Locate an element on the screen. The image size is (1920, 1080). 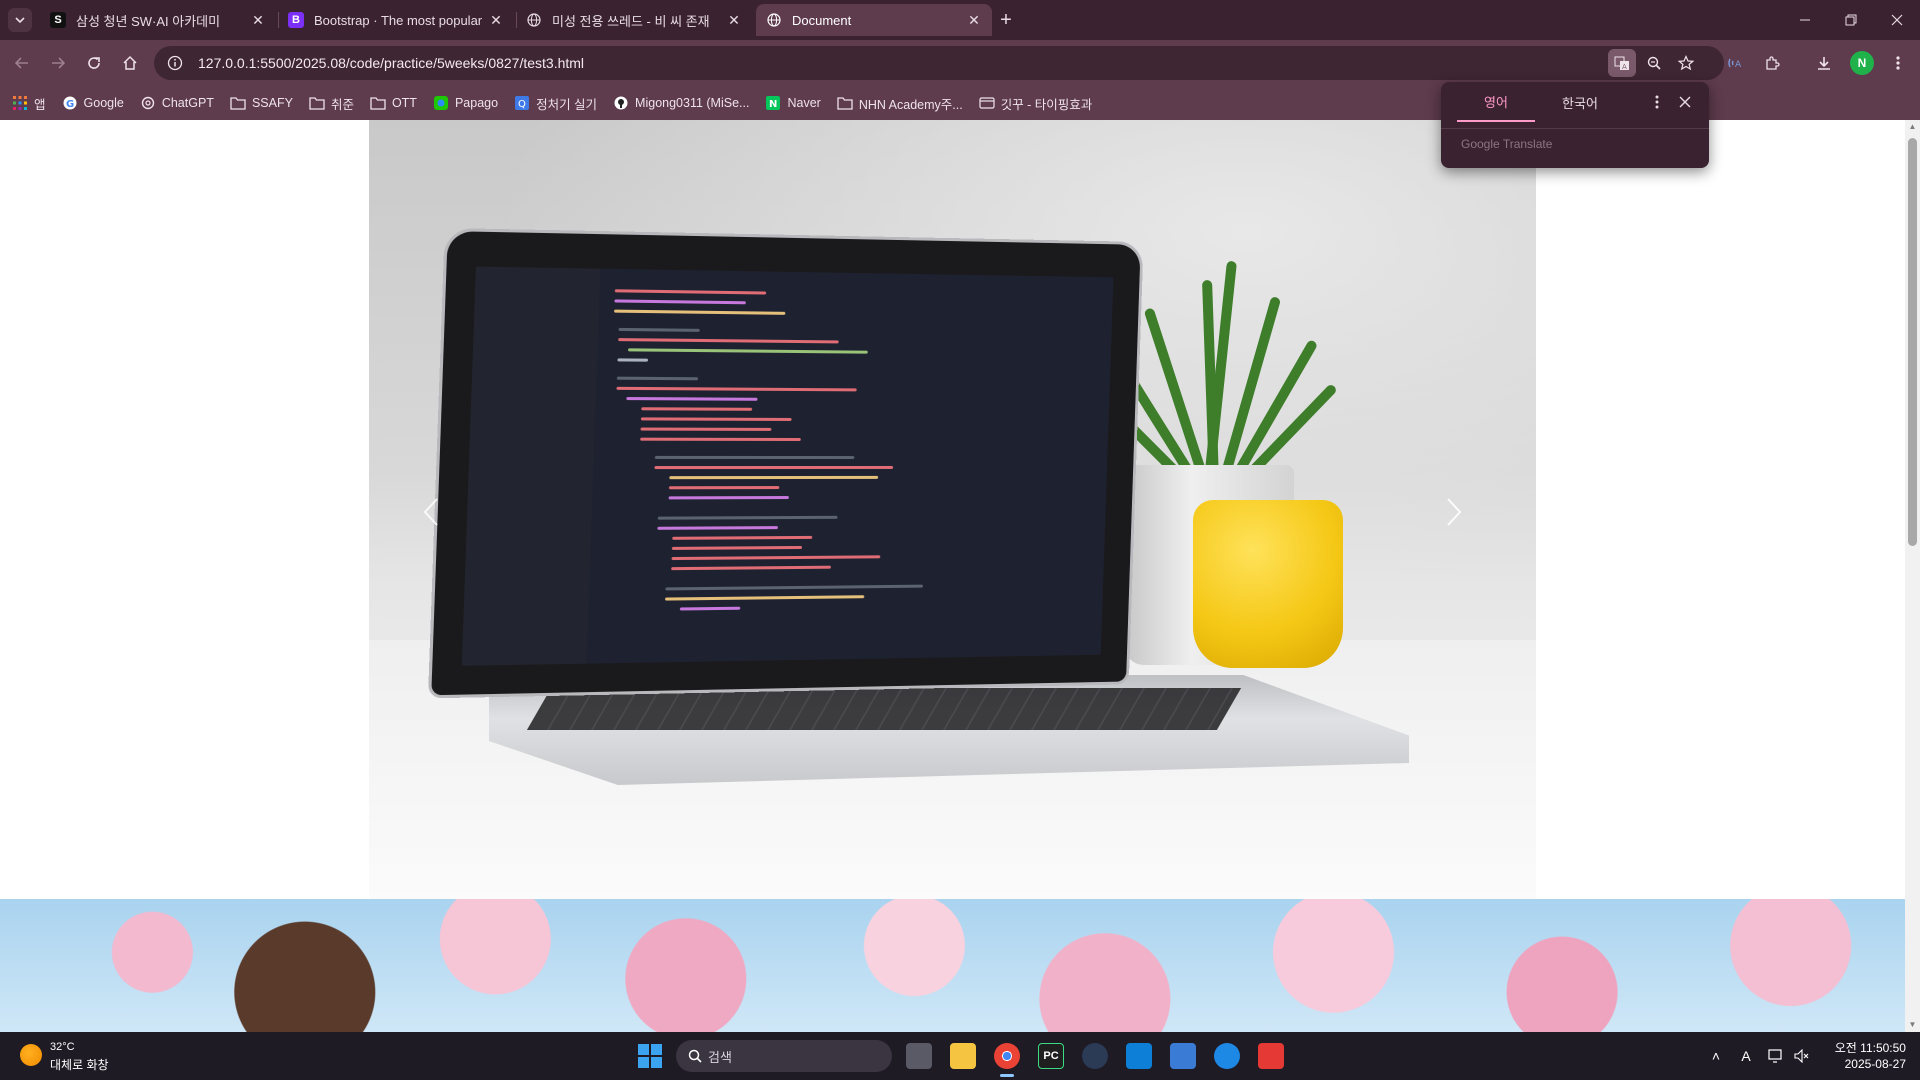
download-icon is located at coordinates (1824, 63).